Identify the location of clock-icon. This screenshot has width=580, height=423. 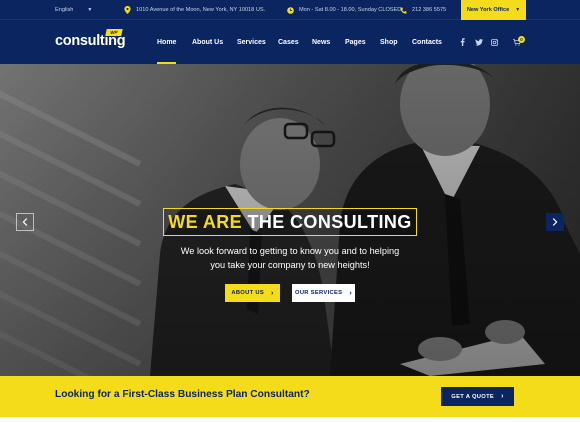
(290, 10).